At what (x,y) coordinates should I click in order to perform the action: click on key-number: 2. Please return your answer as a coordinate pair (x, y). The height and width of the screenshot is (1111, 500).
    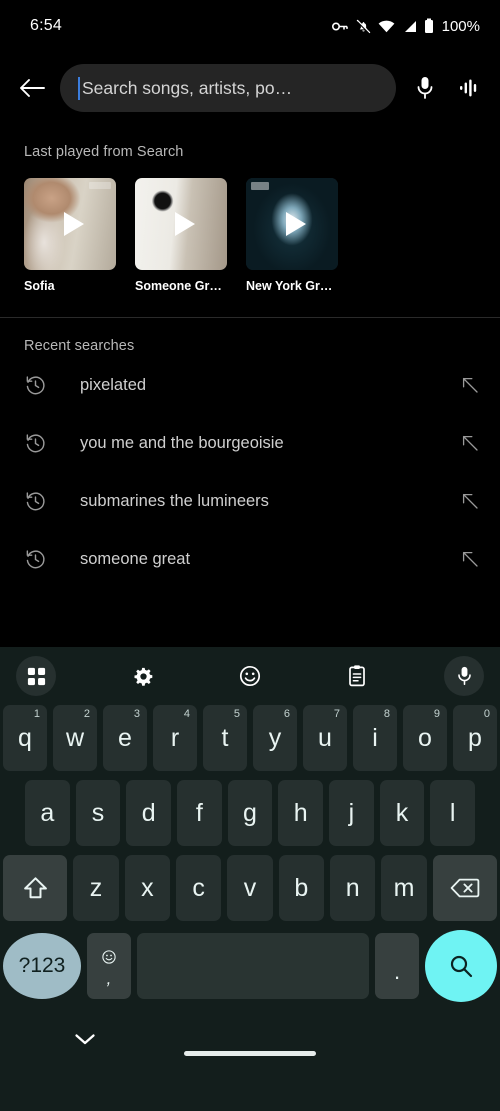
    Looking at the image, I should click on (86, 714).